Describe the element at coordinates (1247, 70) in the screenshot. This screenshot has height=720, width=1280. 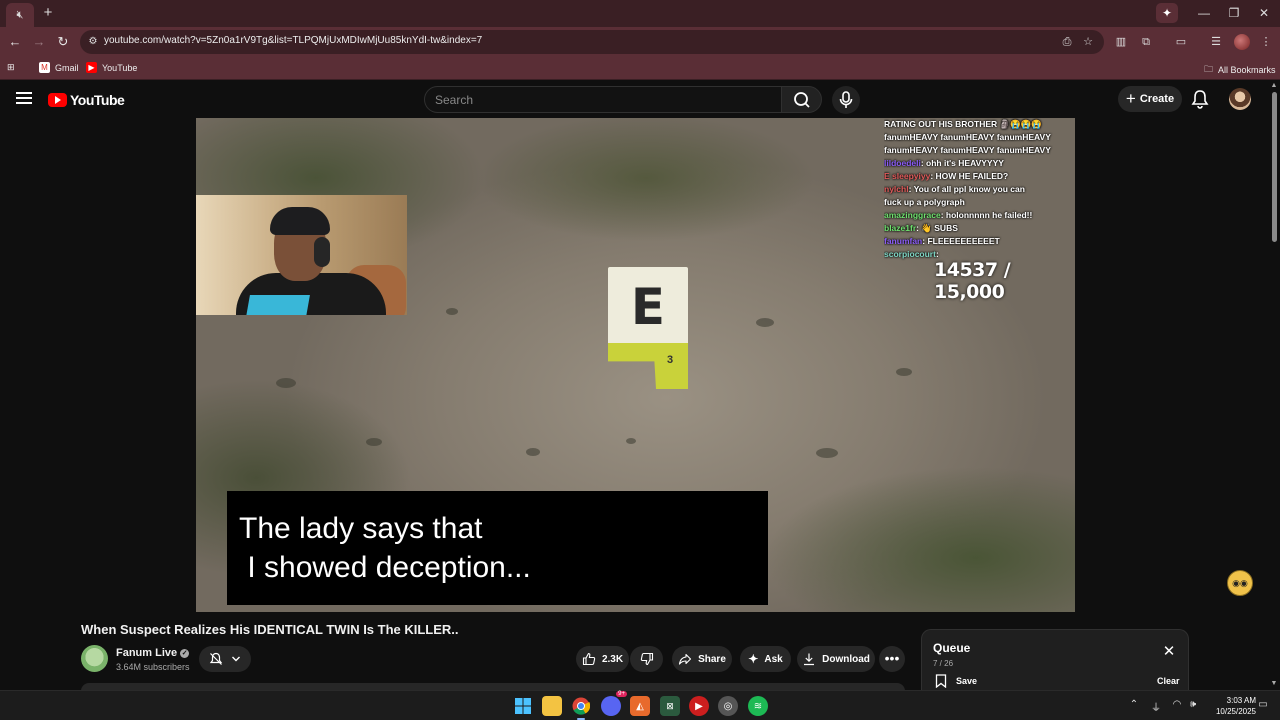
I see `all-bookmarks-label: All Bookmarks` at that location.